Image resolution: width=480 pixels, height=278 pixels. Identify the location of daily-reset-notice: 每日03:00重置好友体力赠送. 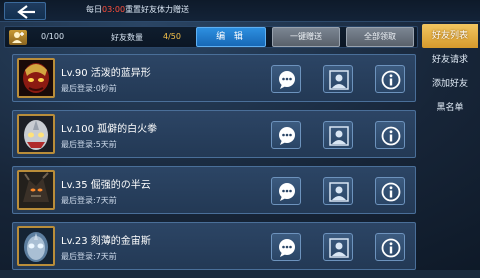
(138, 9).